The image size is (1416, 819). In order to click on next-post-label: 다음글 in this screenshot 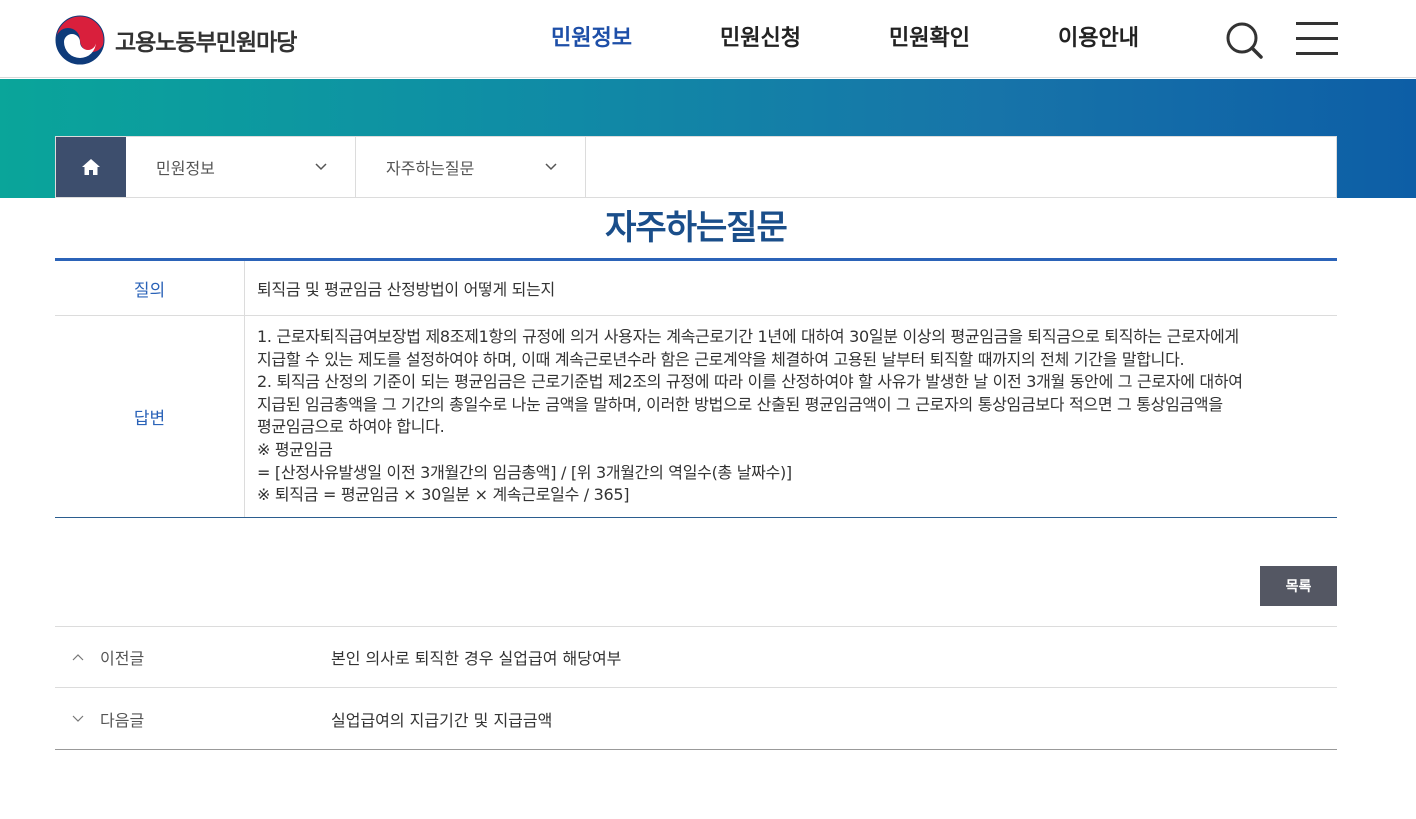, I will do `click(122, 720)`.